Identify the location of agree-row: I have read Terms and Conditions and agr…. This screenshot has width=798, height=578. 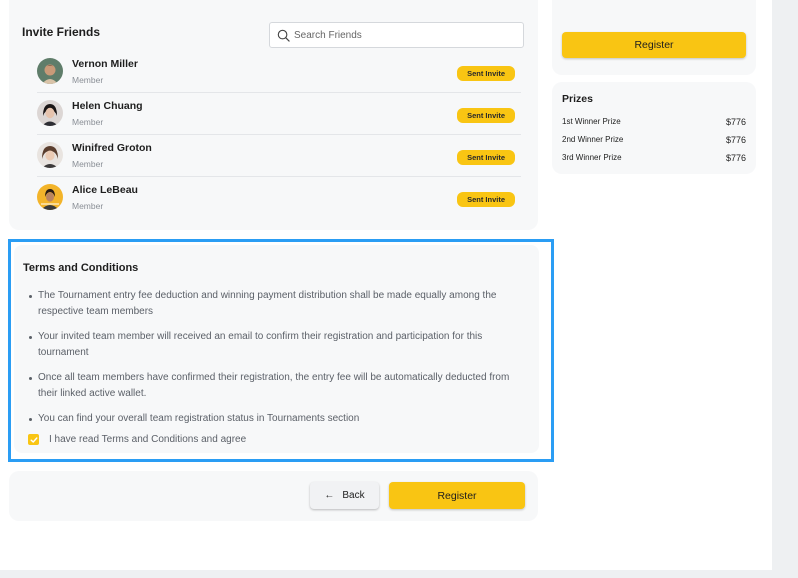
(137, 439).